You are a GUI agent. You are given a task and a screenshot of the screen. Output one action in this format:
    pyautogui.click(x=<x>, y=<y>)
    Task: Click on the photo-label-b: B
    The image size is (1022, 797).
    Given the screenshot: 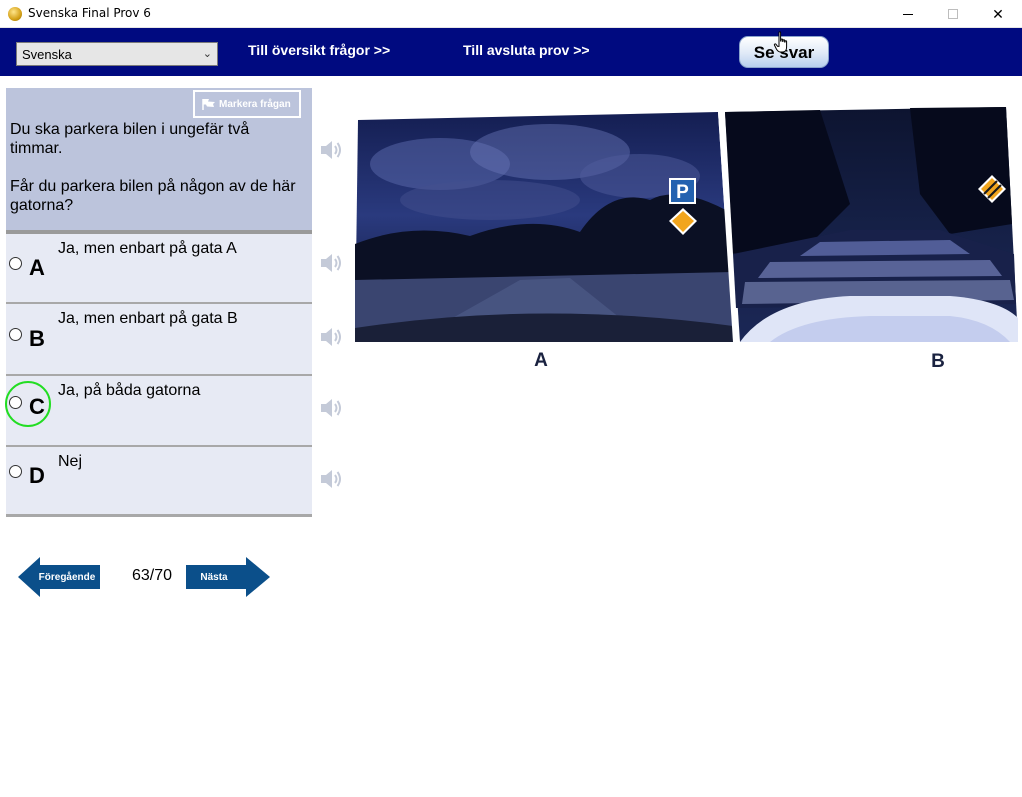 What is the action you would take?
    pyautogui.click(x=938, y=361)
    